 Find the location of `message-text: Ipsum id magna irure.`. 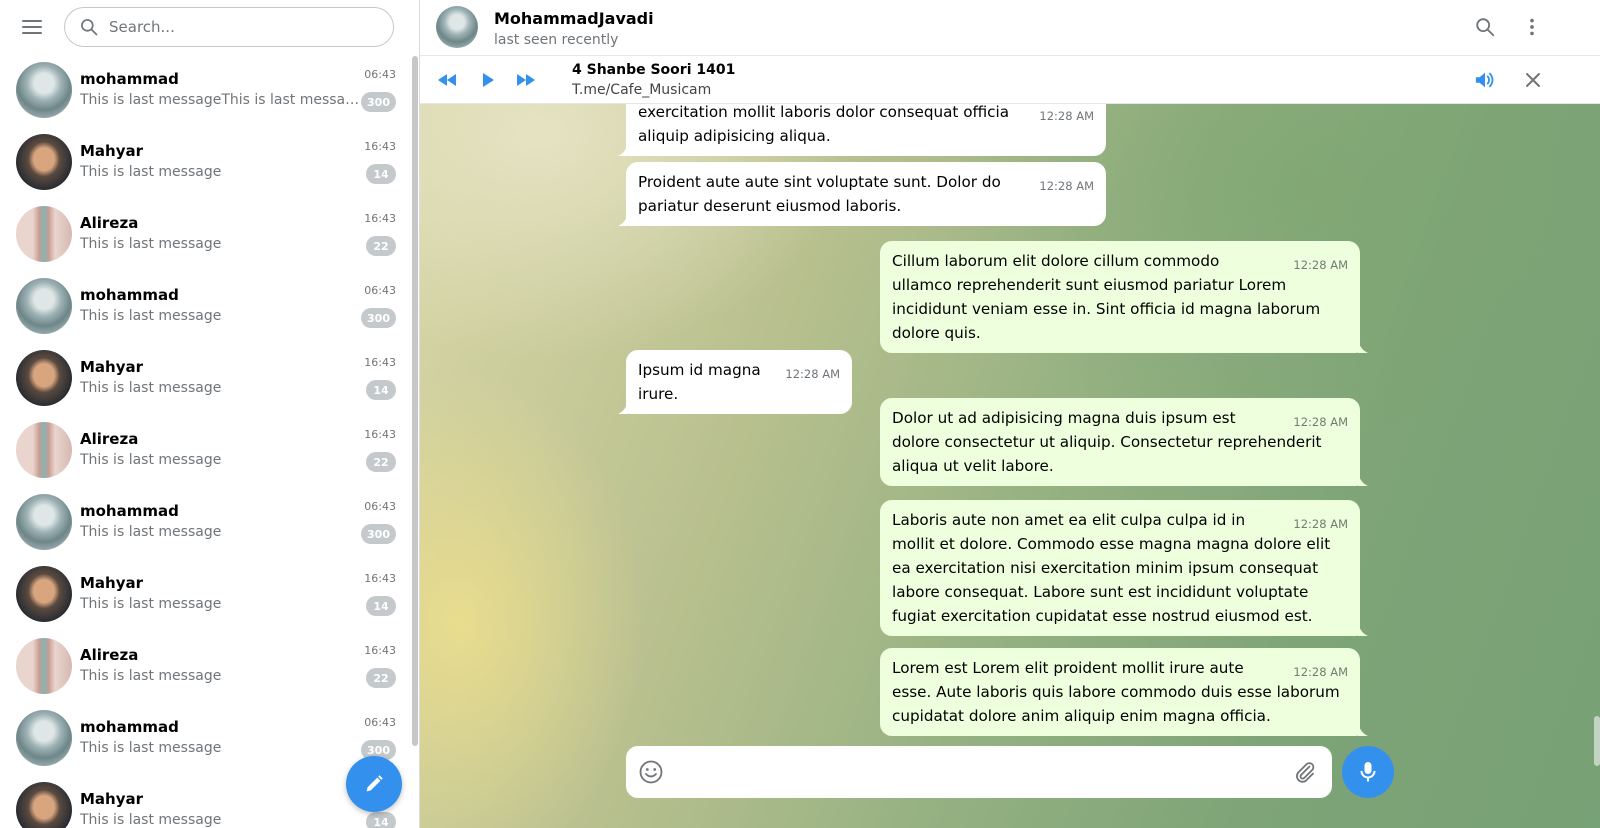

message-text: Ipsum id magna irure. is located at coordinates (699, 382).